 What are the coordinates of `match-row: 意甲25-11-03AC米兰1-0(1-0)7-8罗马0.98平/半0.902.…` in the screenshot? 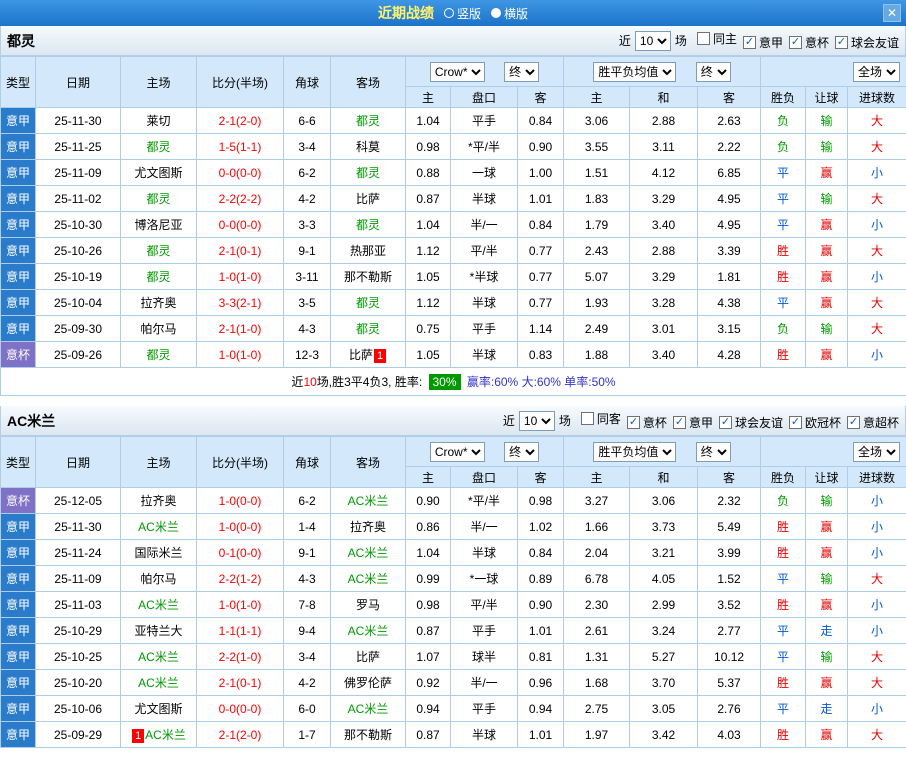 It's located at (453, 605).